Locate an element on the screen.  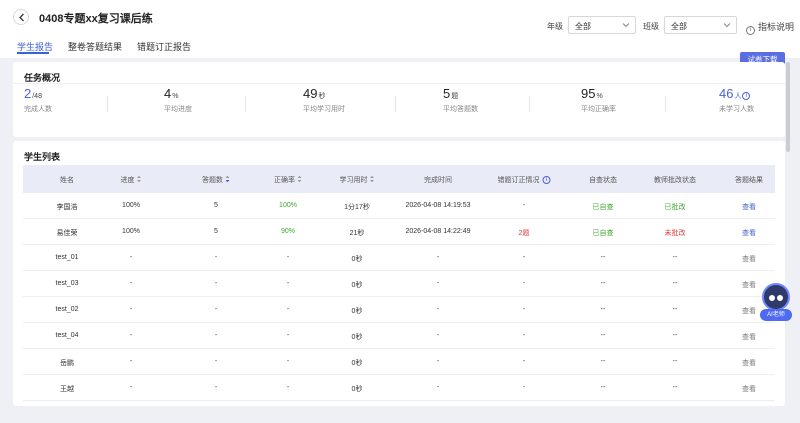
cell-name: 岳鹏 is located at coordinates (67, 363).